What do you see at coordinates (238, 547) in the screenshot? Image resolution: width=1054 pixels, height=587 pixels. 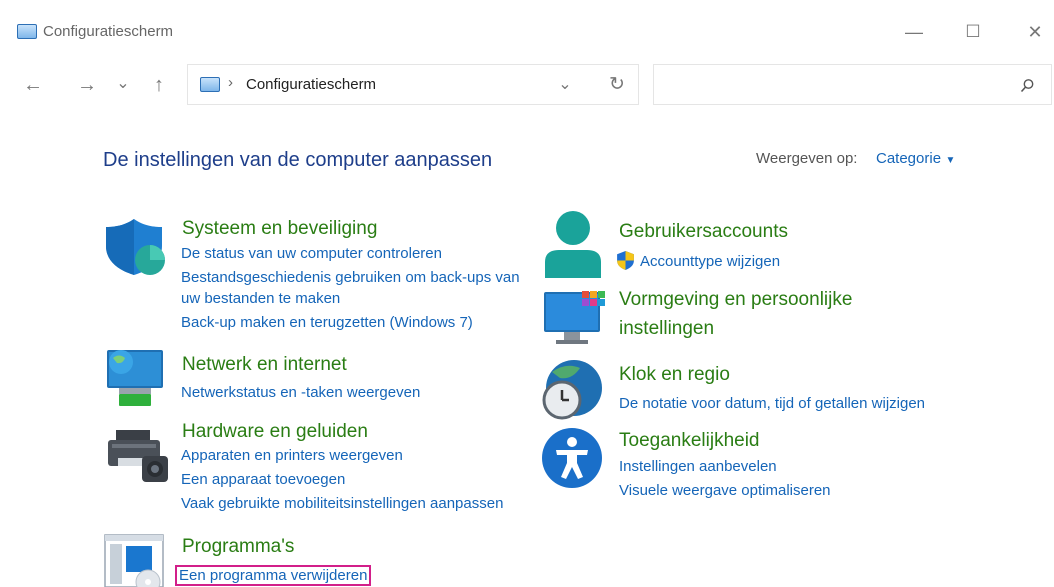 I see `category-programs: Programma's` at bounding box center [238, 547].